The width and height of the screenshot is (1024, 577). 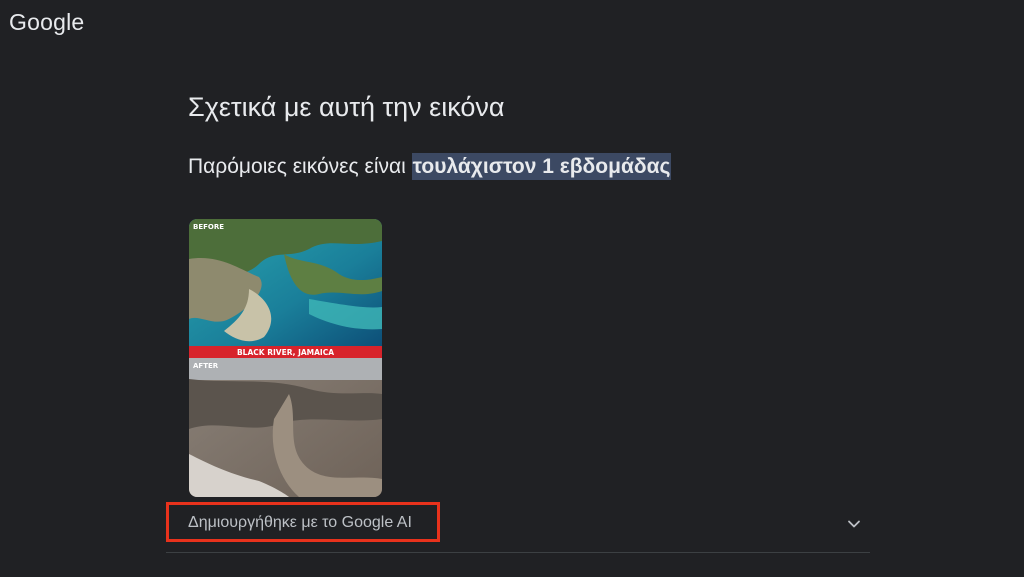 I want to click on before-after-image: BEFORE BLACK RIVER, JAMAICA AFTER, so click(x=285, y=358).